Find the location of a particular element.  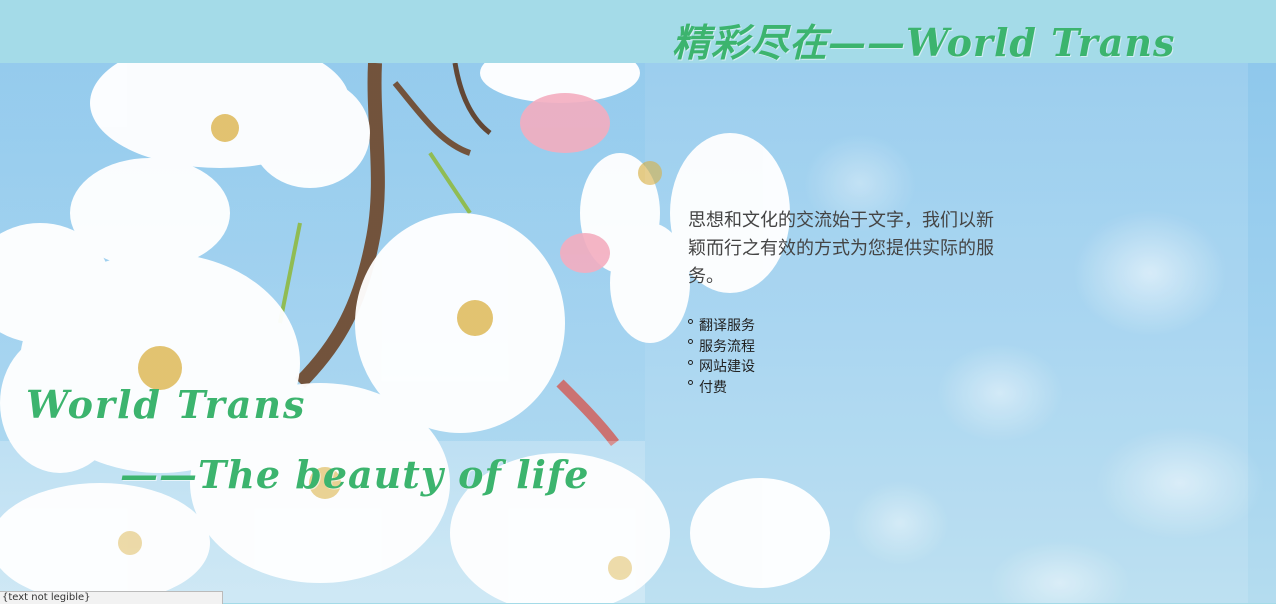

menu-item-label: 网站建设 is located at coordinates (727, 367).